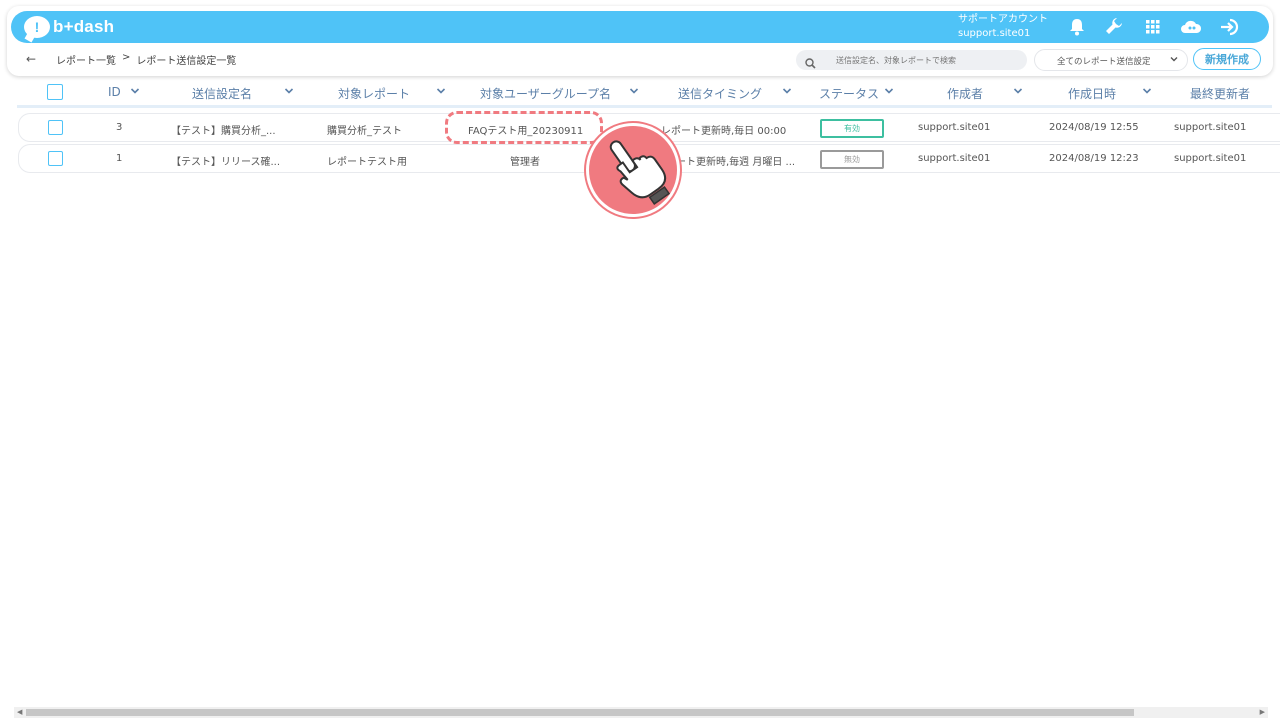 The width and height of the screenshot is (1280, 720). I want to click on column-header-created-at: 作成日時, so click(1092, 93).